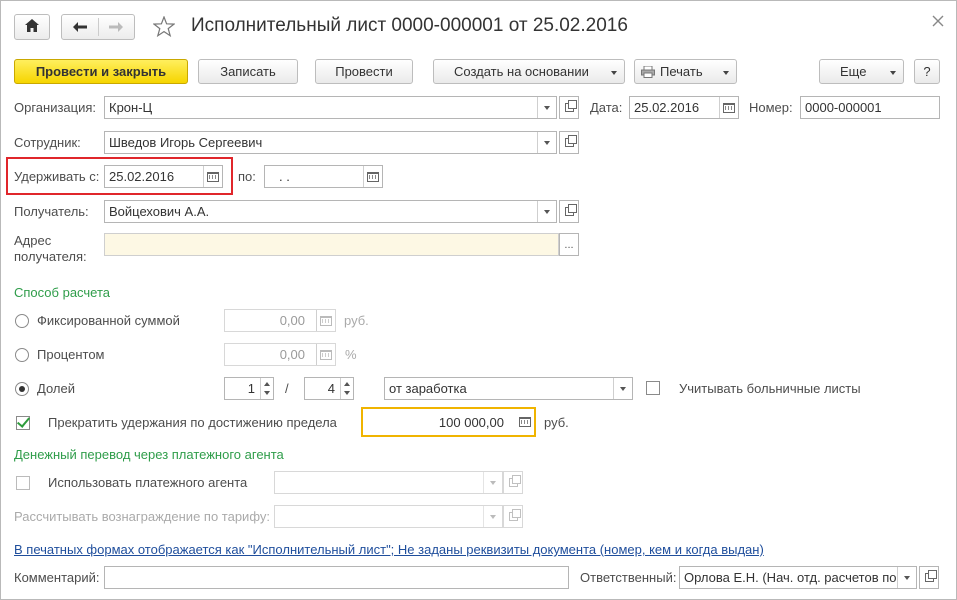 The height and width of the screenshot is (600, 957). What do you see at coordinates (280, 320) in the screenshot?
I see `fixed-sum-field: 0,00` at bounding box center [280, 320].